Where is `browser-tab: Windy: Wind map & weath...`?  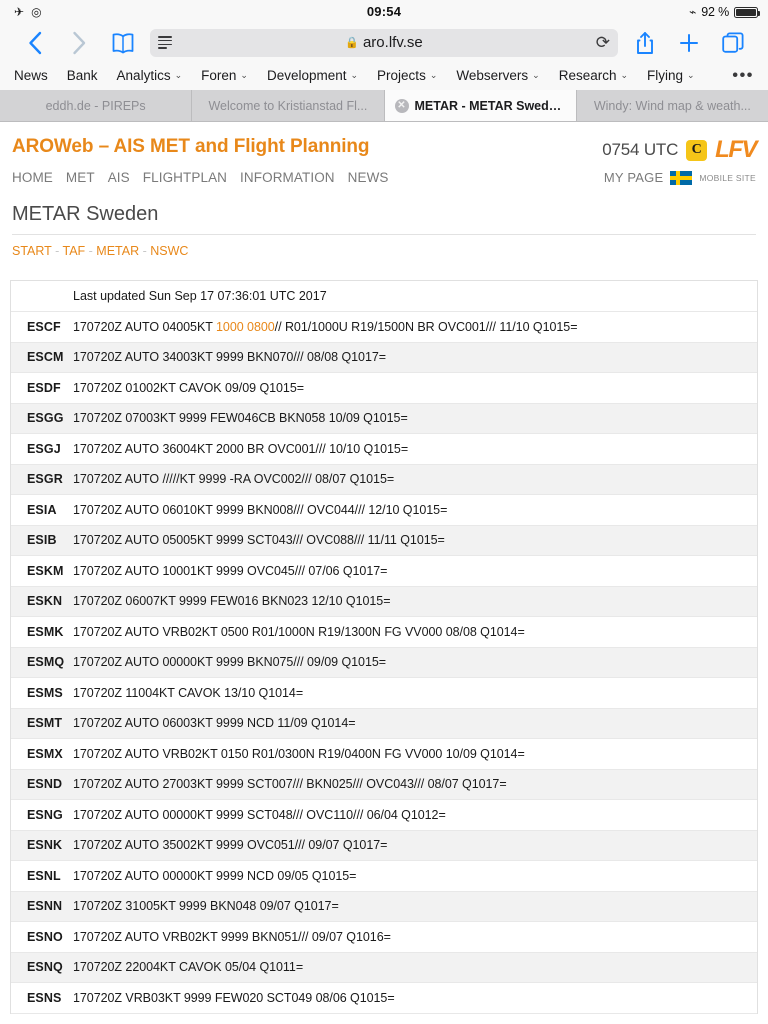
browser-tab: Windy: Wind map & weath... is located at coordinates (672, 105).